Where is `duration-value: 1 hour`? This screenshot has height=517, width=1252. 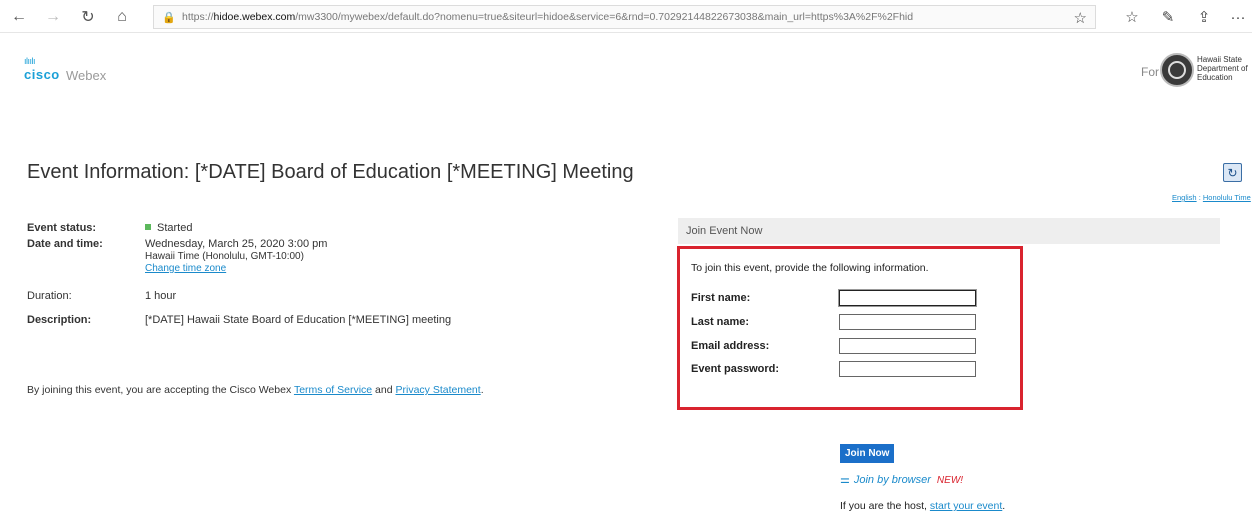 duration-value: 1 hour is located at coordinates (161, 296).